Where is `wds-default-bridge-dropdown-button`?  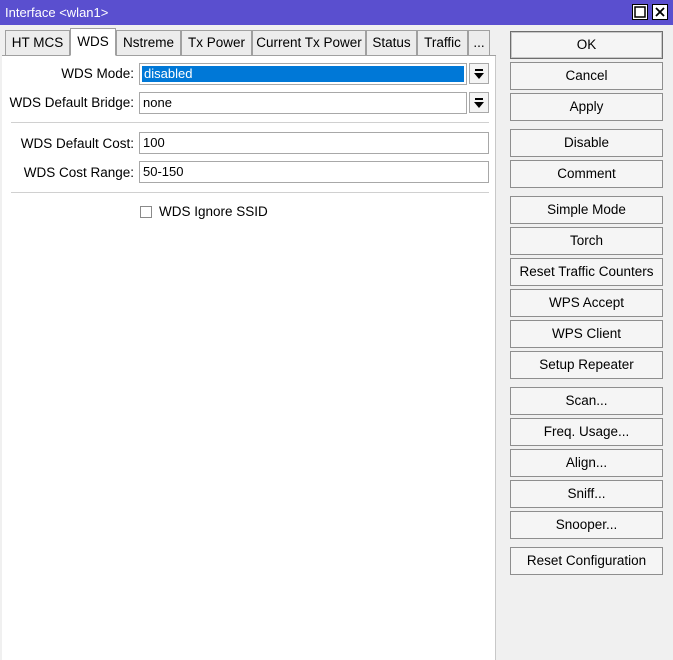
wds-default-bridge-dropdown-button is located at coordinates (479, 102).